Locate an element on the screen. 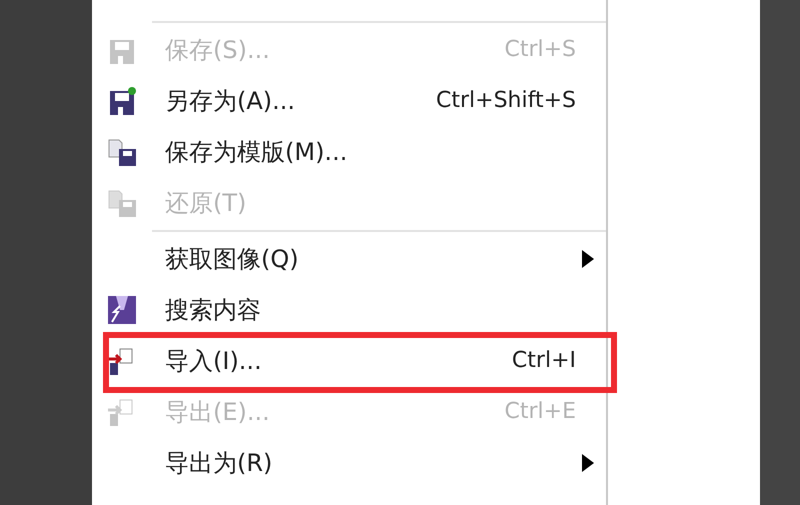 This screenshot has width=800, height=505. menu-item: 导入(I)... Ctrl+I is located at coordinates (379, 360).